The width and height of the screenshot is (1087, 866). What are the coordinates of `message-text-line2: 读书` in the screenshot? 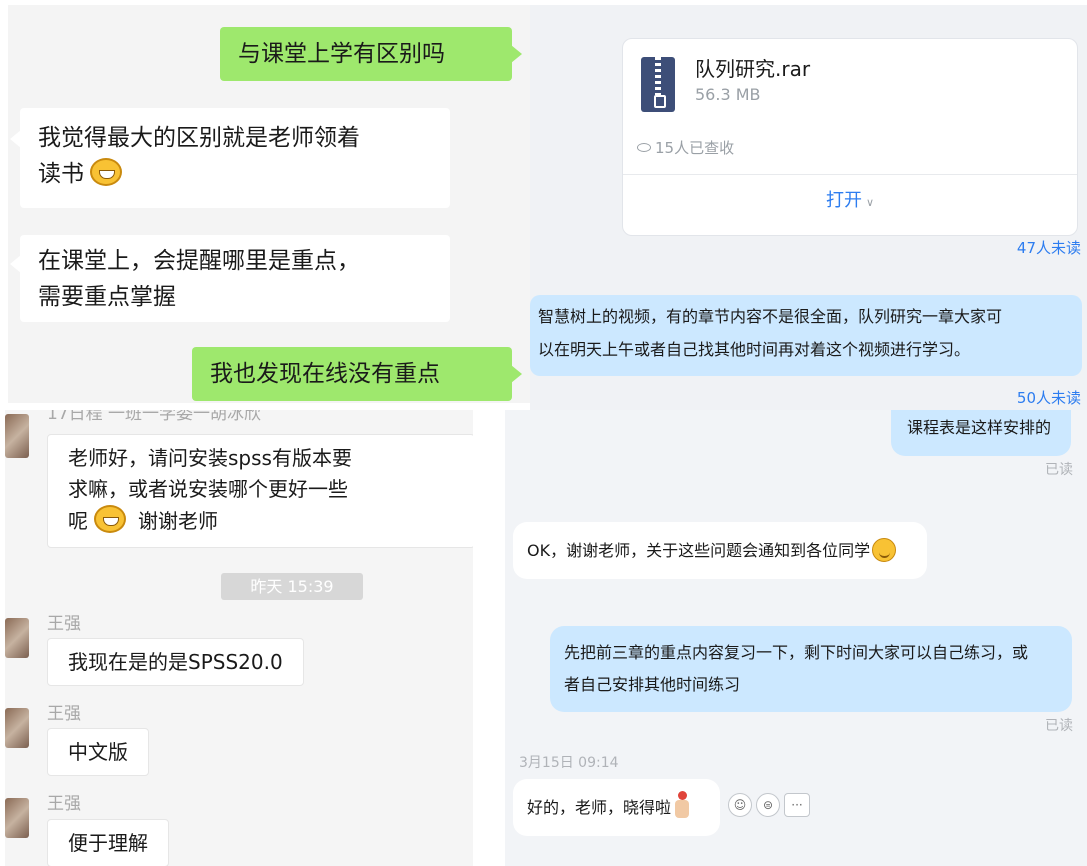 It's located at (235, 174).